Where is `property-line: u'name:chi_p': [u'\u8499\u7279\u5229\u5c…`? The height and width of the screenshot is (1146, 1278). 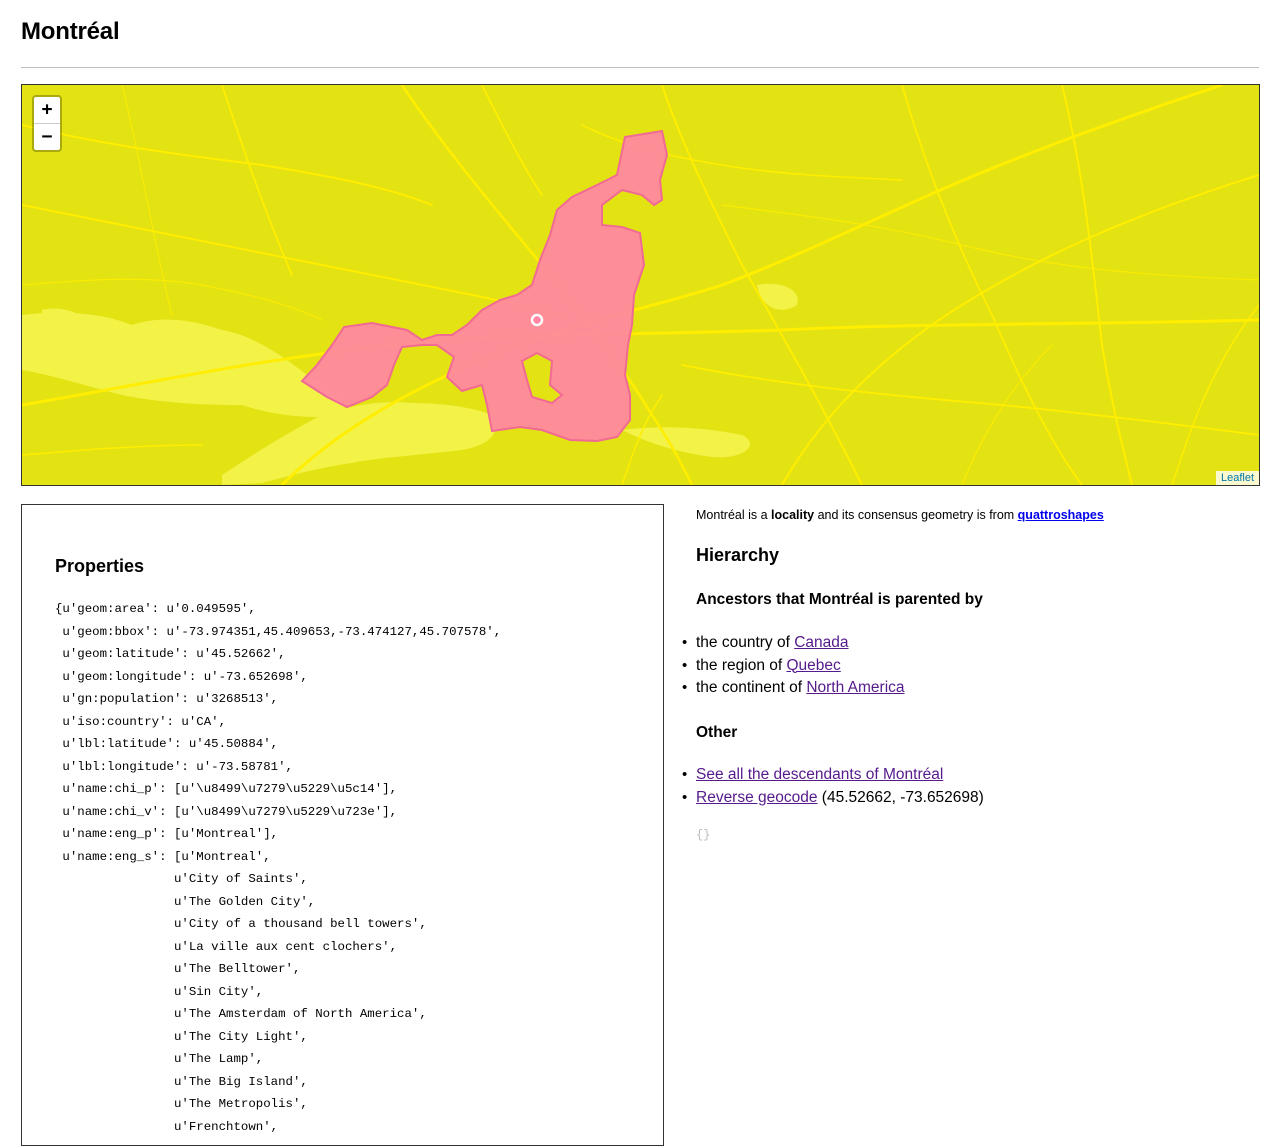 property-line: u'name:chi_p': [u'\u8499\u7279\u5229\u5c… is located at coordinates (230, 789).